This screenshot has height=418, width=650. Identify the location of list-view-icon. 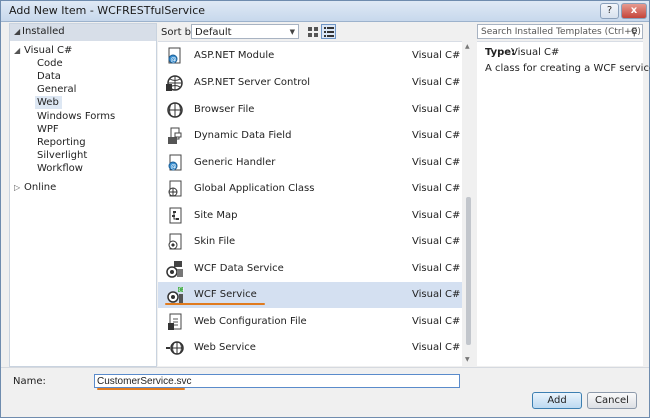
(329, 32).